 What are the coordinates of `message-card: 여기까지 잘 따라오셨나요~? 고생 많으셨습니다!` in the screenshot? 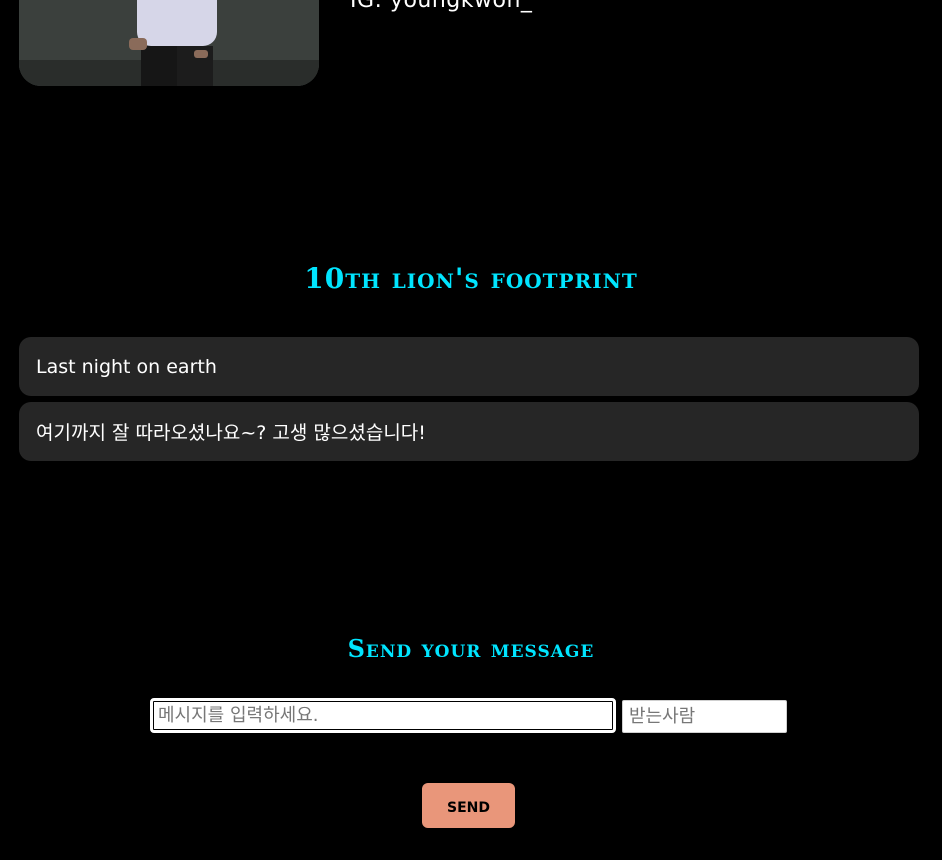 It's located at (469, 431).